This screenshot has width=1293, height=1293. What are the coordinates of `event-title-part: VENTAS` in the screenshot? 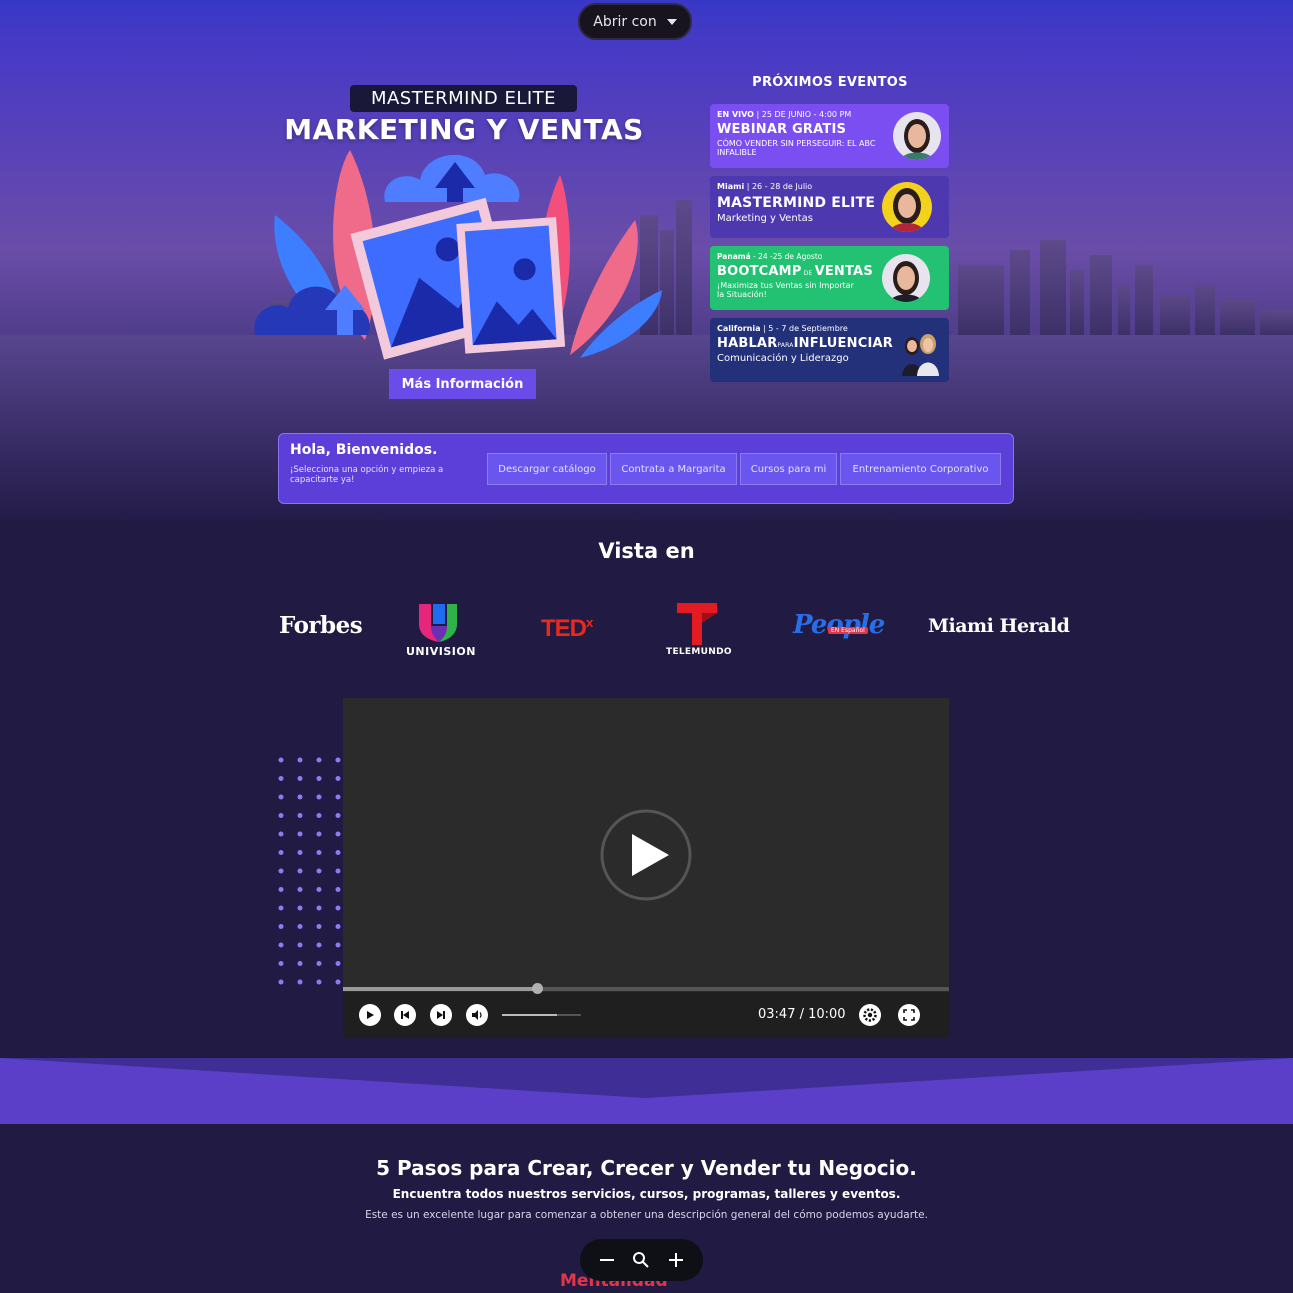 It's located at (843, 271).